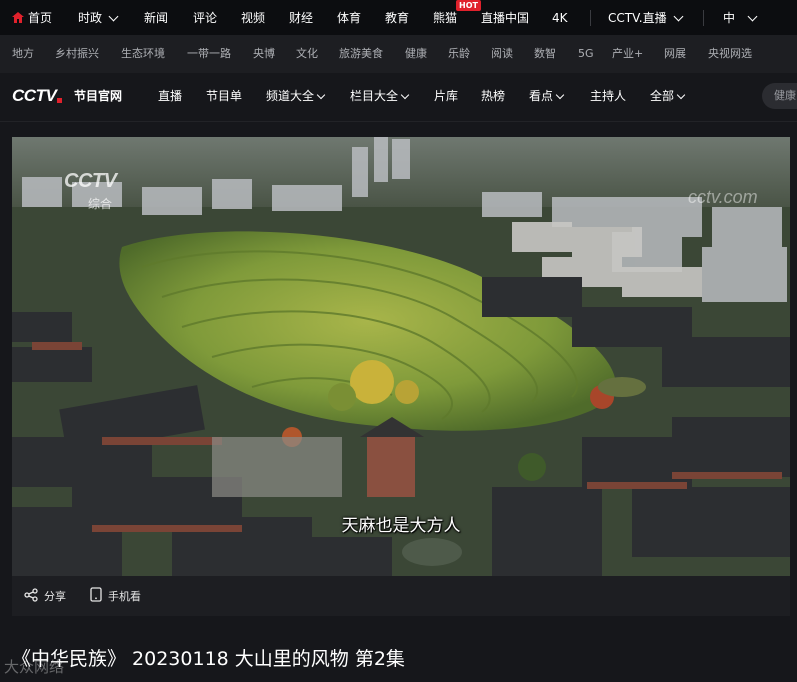 Image resolution: width=797 pixels, height=682 pixels. Describe the element at coordinates (459, 54) in the screenshot. I see `sub-nav-item: 乐龄` at that location.